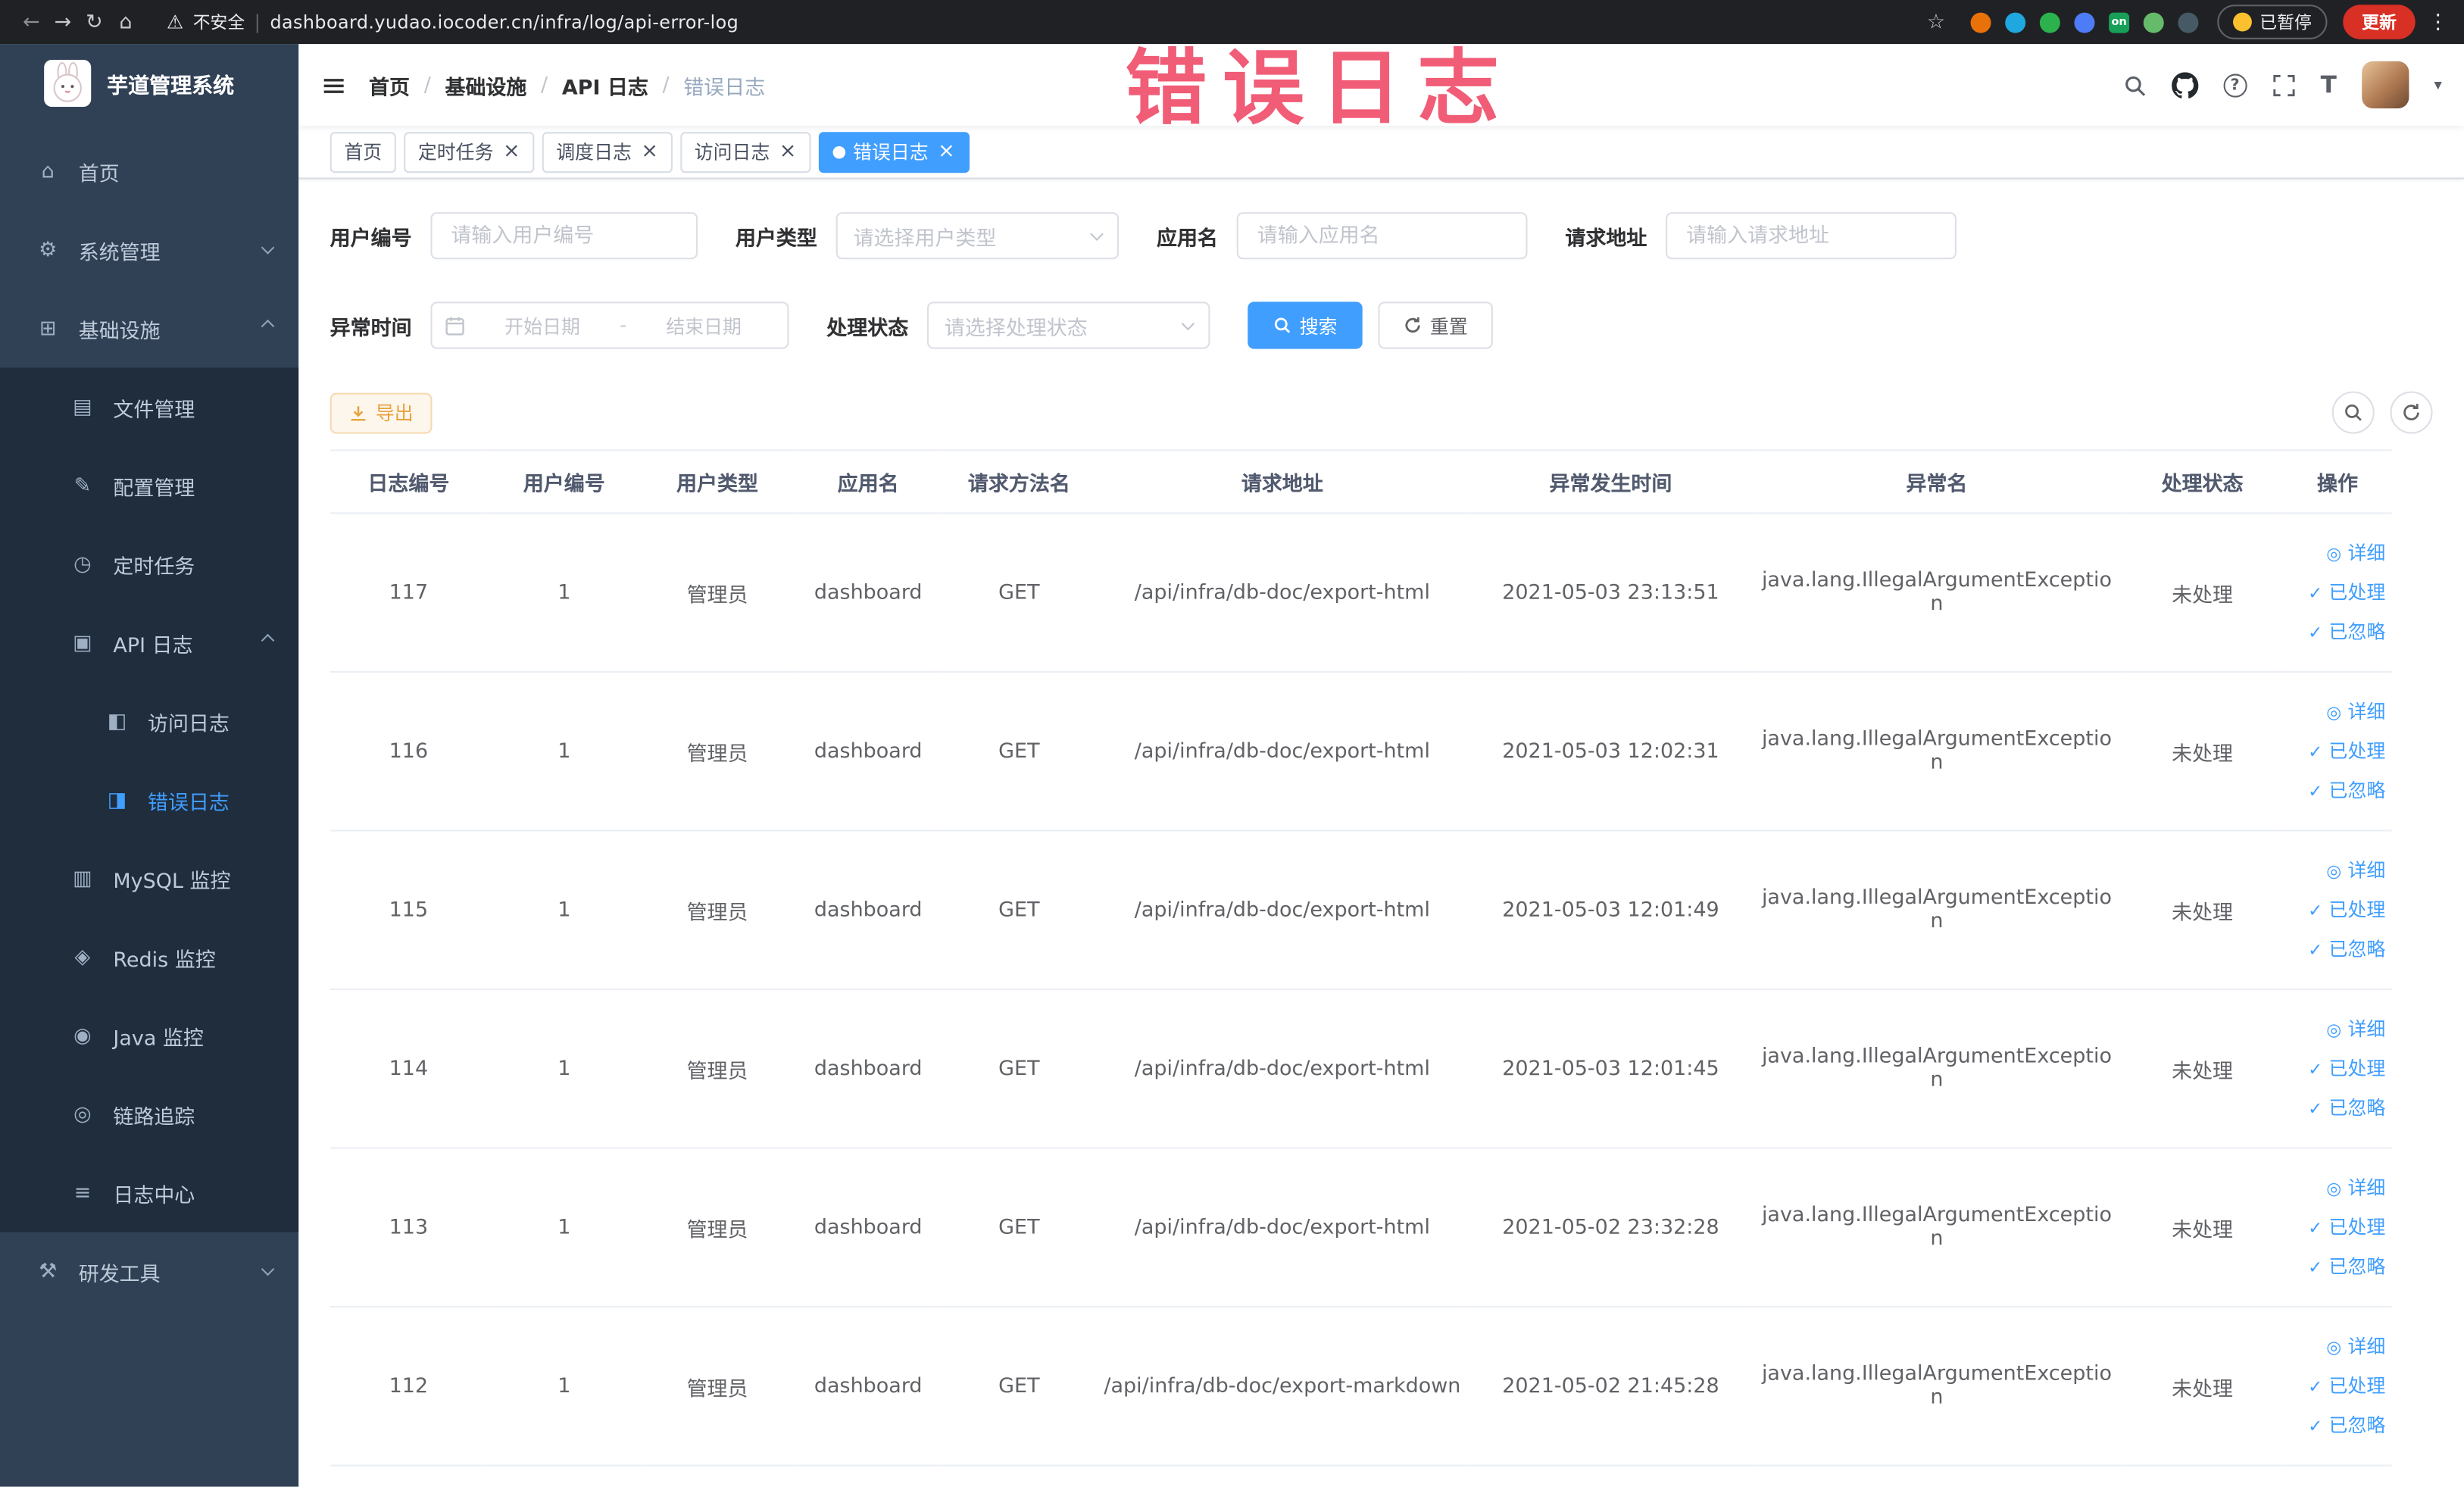  Describe the element at coordinates (149, 250) in the screenshot. I see `sidebar-item-system-management: ⚙ 系统管理` at that location.